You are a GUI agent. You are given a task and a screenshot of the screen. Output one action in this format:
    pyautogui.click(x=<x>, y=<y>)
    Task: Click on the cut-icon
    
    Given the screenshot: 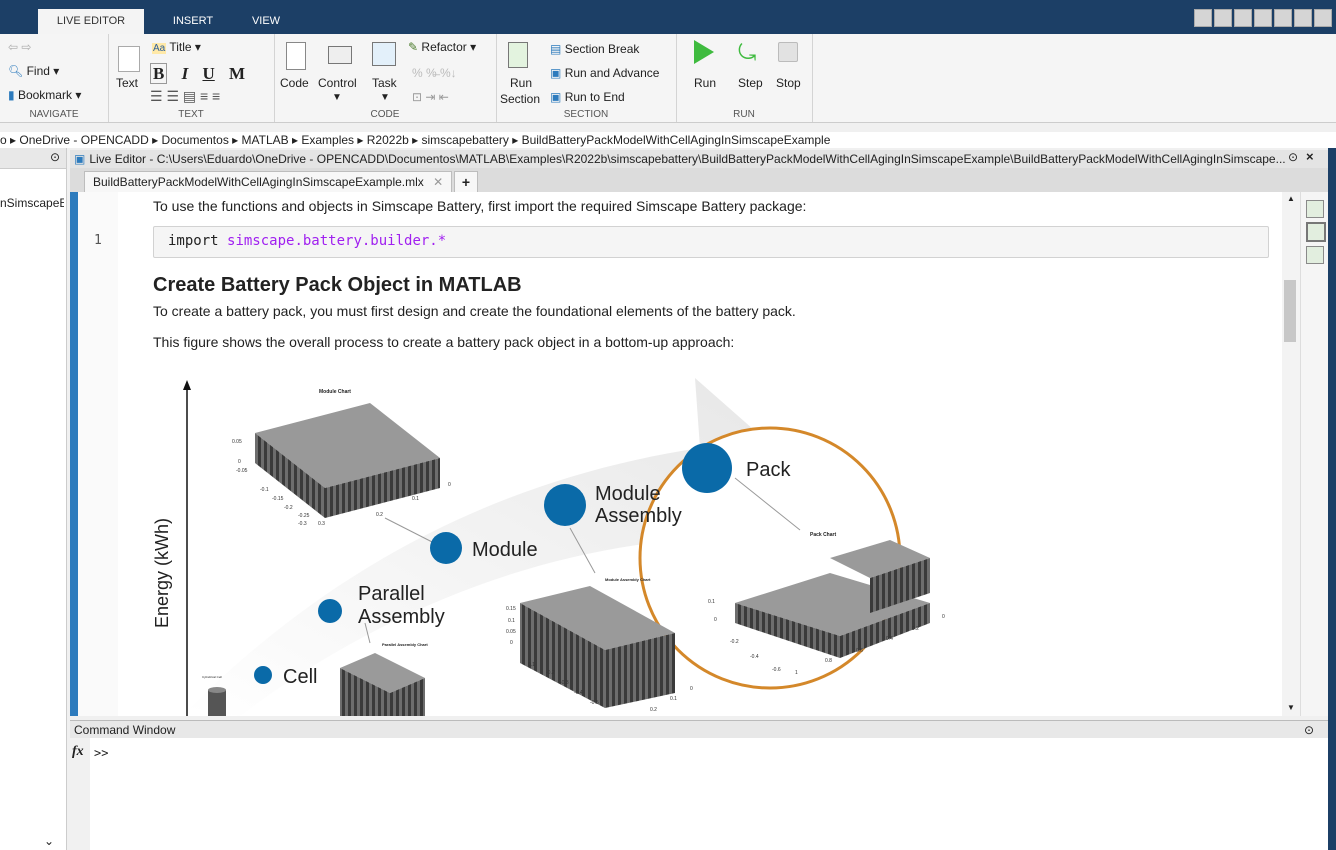 What is the action you would take?
    pyautogui.click(x=1223, y=18)
    